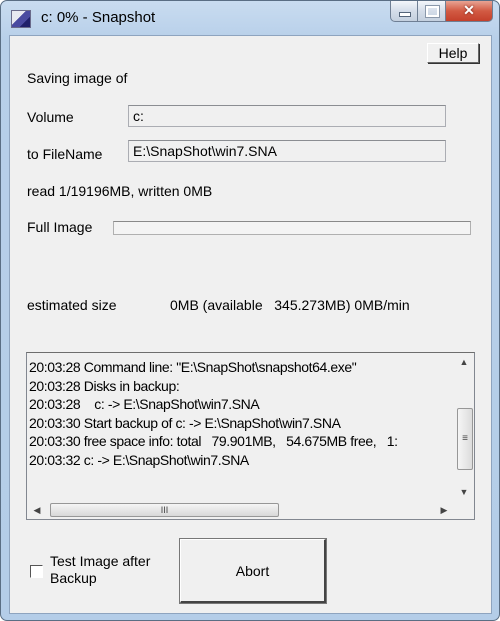 Image resolution: width=500 pixels, height=621 pixels. Describe the element at coordinates (287, 116) in the screenshot. I see `volume-field: c:` at that location.